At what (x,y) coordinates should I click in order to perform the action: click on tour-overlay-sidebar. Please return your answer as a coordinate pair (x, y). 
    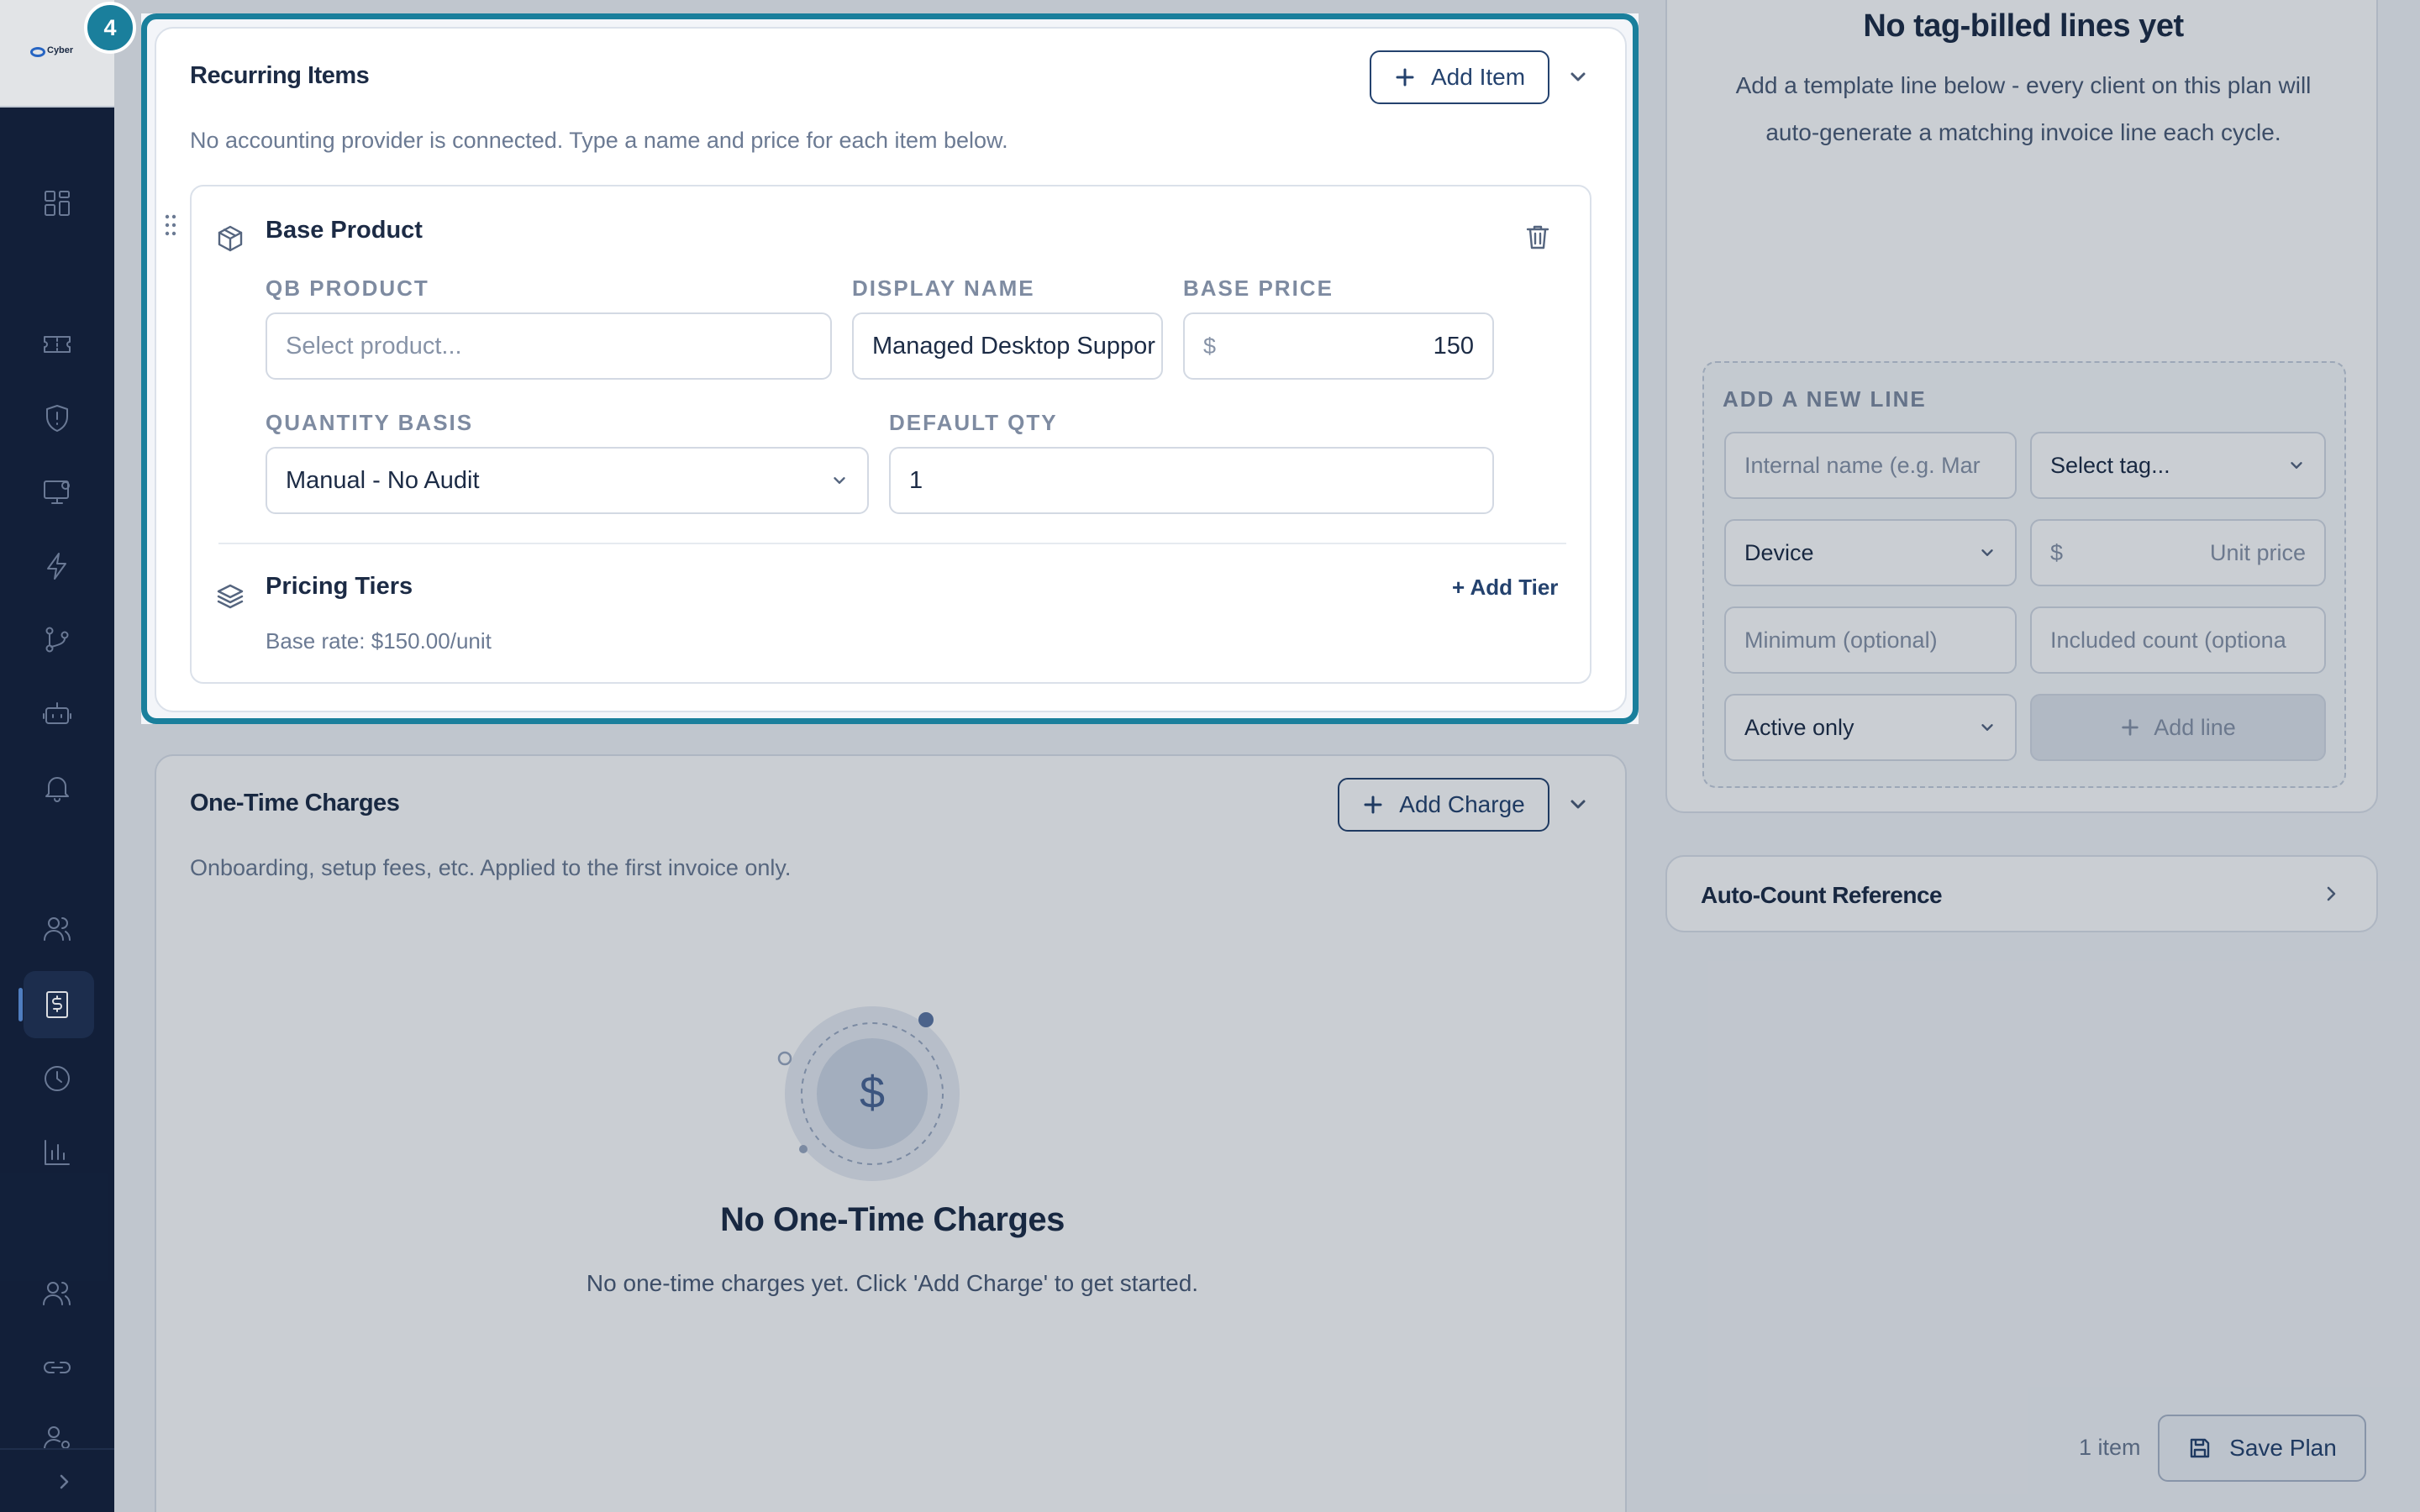
    Looking at the image, I should click on (57, 810).